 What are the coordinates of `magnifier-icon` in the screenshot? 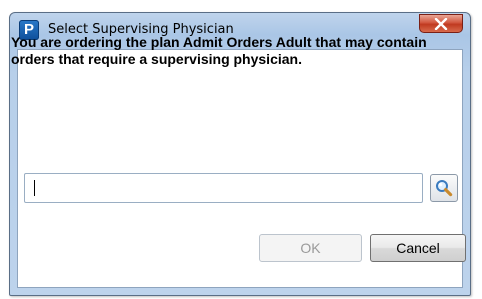 It's located at (444, 188).